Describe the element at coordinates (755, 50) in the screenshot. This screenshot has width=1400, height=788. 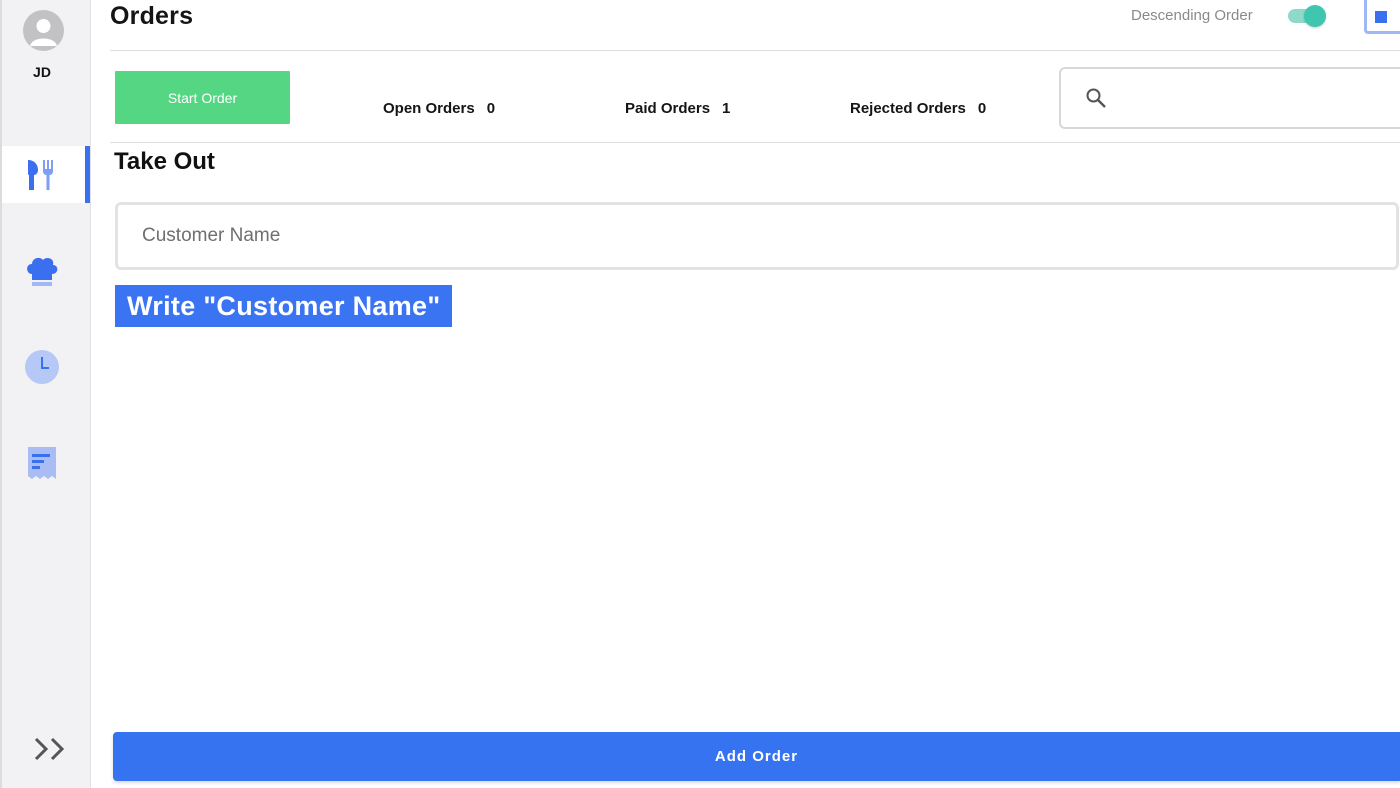
I see `header-divider` at that location.